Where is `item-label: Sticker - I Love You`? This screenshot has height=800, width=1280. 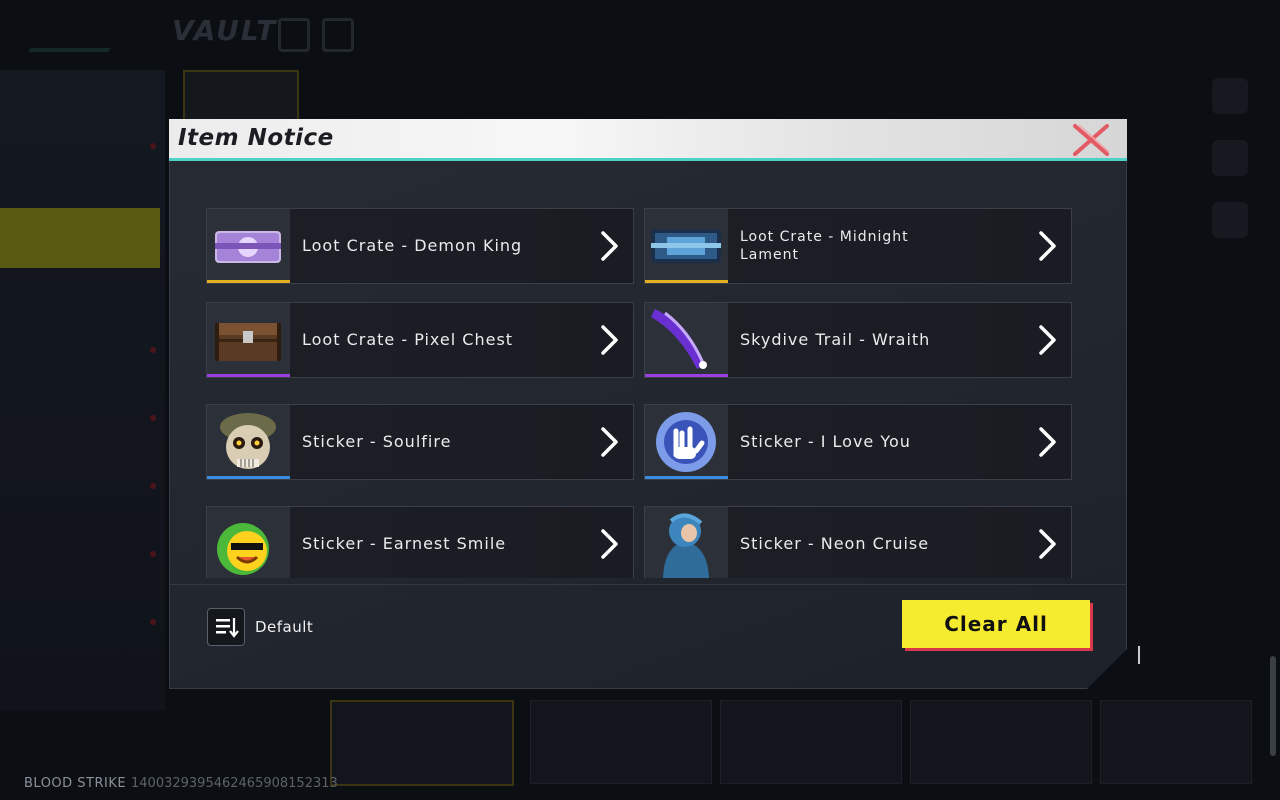
item-label: Sticker - I Love You is located at coordinates (825, 441).